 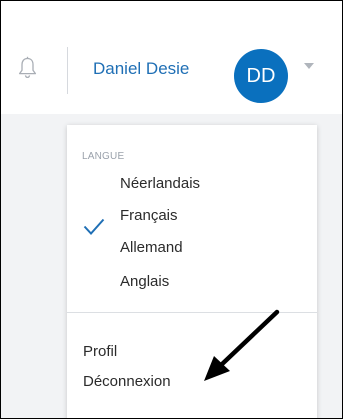 What do you see at coordinates (144, 281) in the screenshot?
I see `language-option-anglais: Anglais` at bounding box center [144, 281].